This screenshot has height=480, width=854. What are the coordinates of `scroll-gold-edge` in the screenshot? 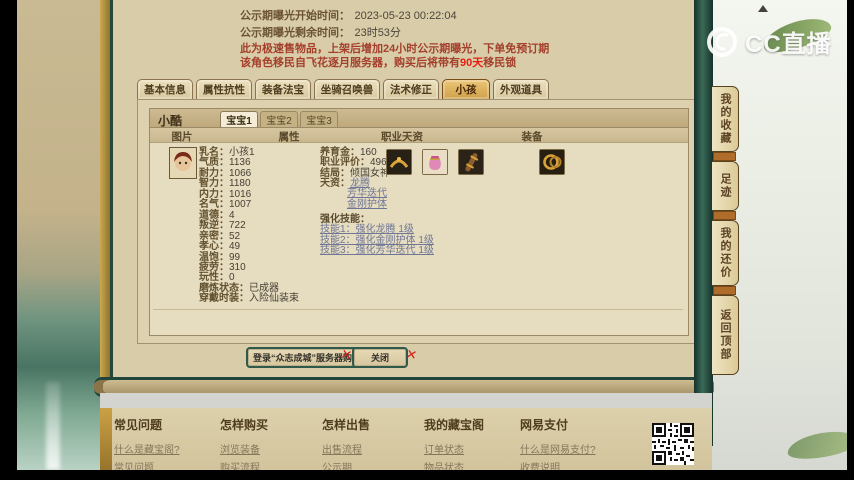 It's located at (105, 196).